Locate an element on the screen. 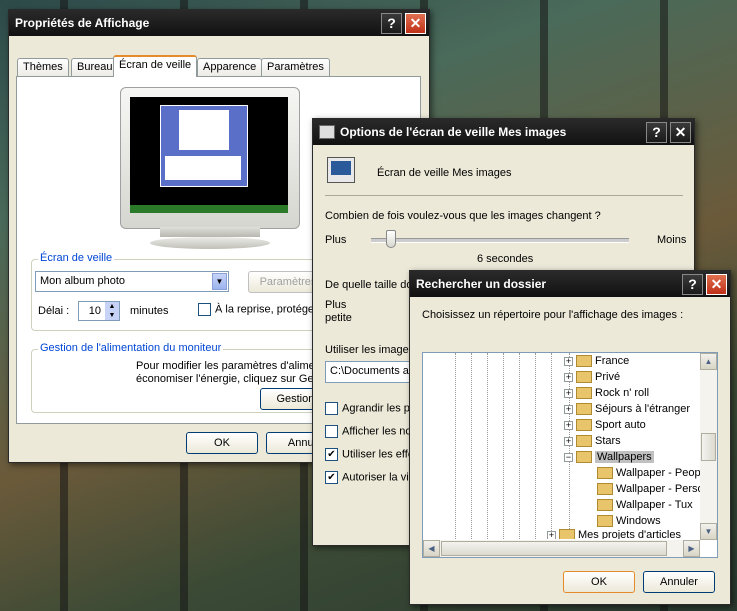  tab-appearance: Apparence is located at coordinates (230, 67).